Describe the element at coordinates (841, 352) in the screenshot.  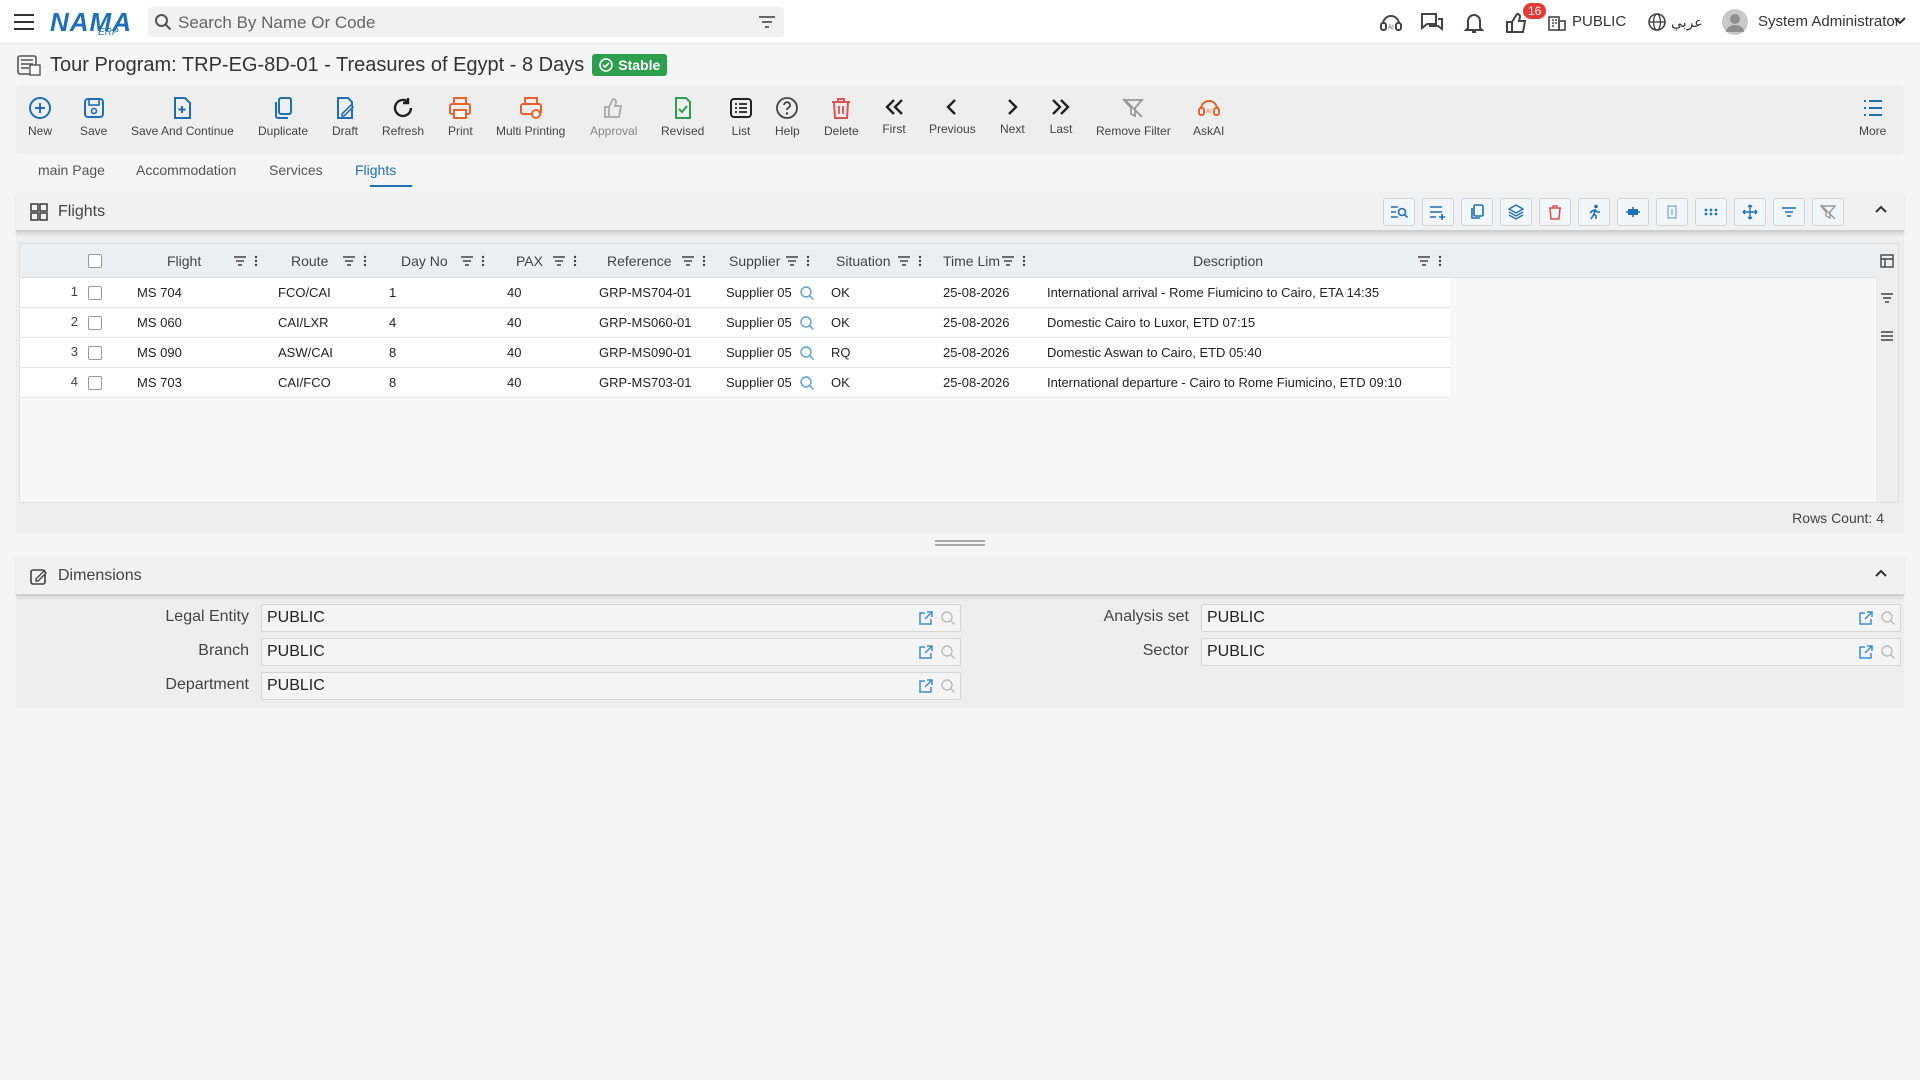
I see `cell-situation: RQ` at that location.